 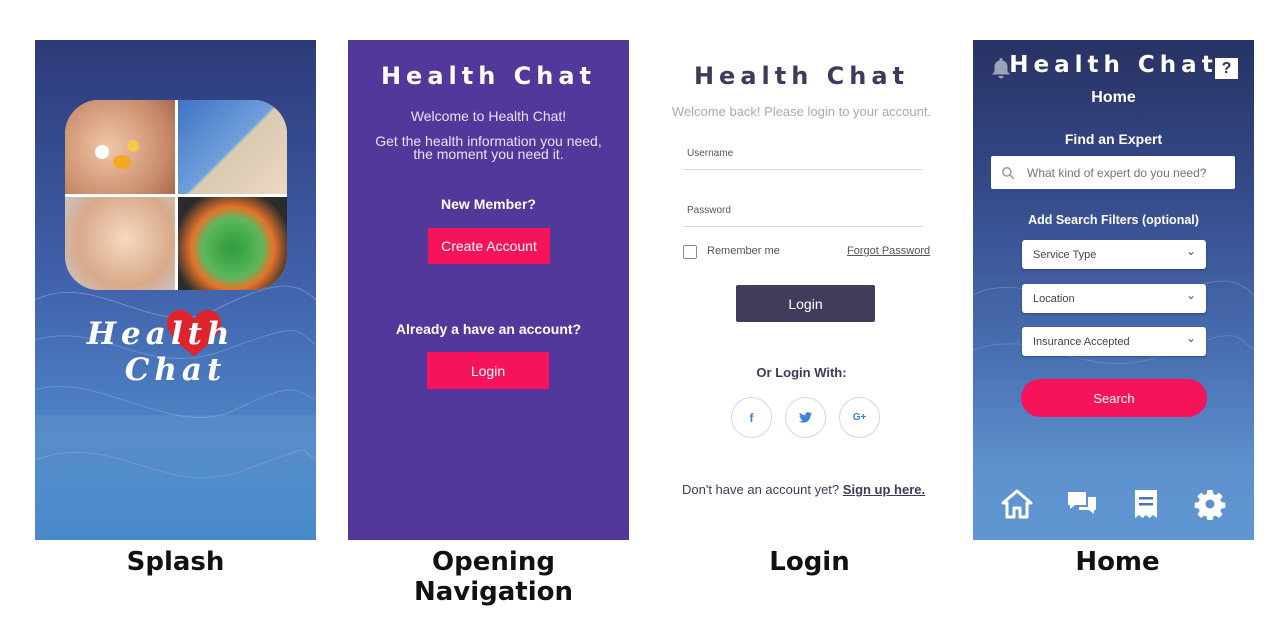 What do you see at coordinates (160, 334) in the screenshot?
I see `logo-word-health: Health` at bounding box center [160, 334].